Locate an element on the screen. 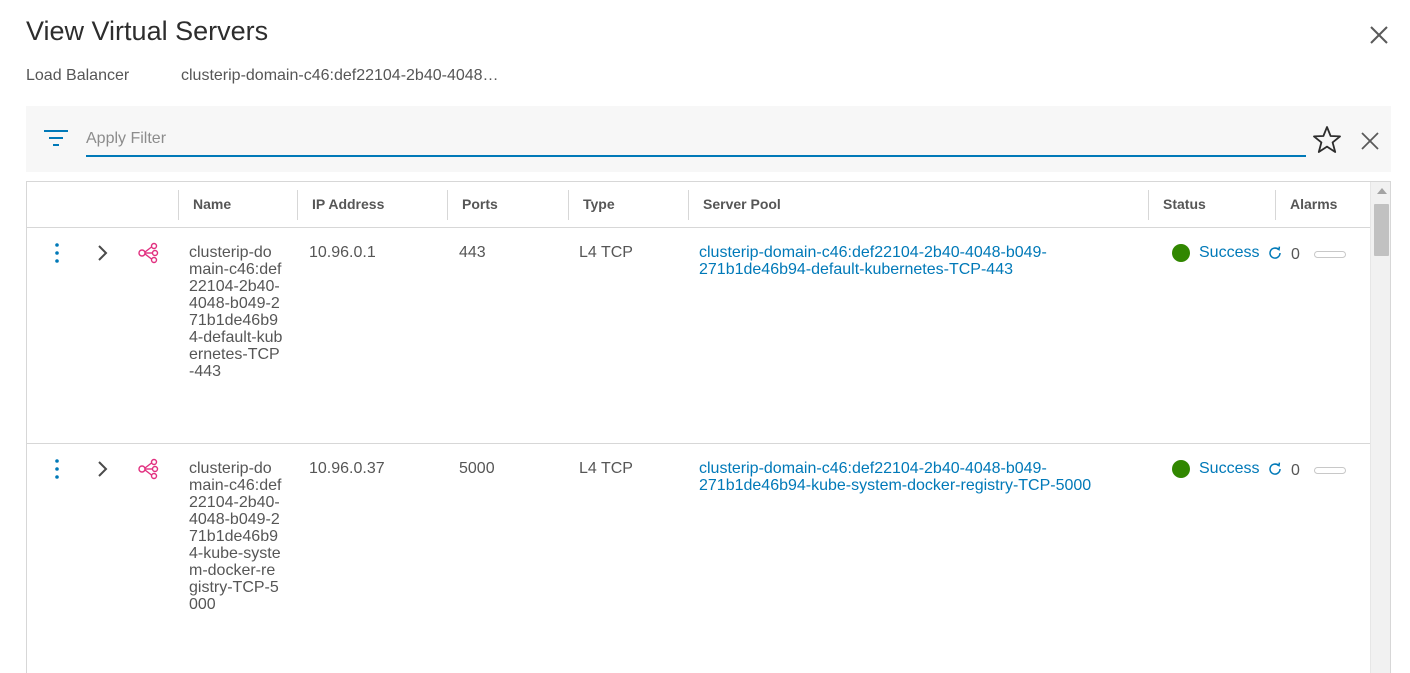 This screenshot has height=673, width=1410. vertical-scrollbar is located at coordinates (1380, 427).